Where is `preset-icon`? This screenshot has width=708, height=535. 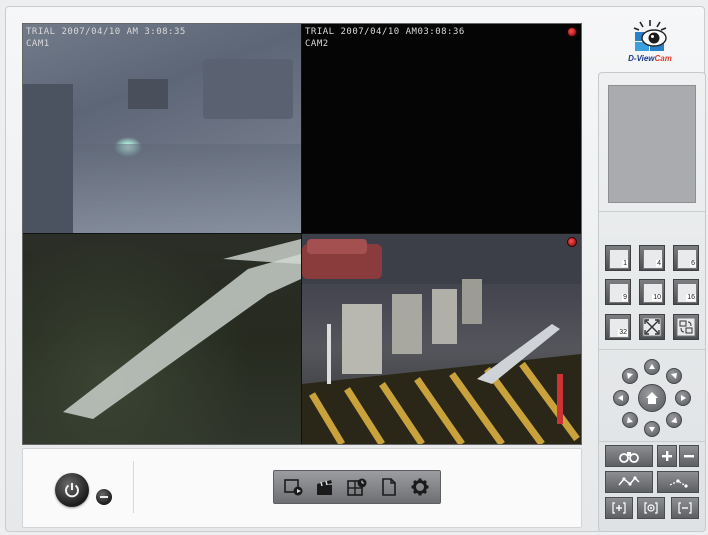 preset-icon is located at coordinates (678, 483).